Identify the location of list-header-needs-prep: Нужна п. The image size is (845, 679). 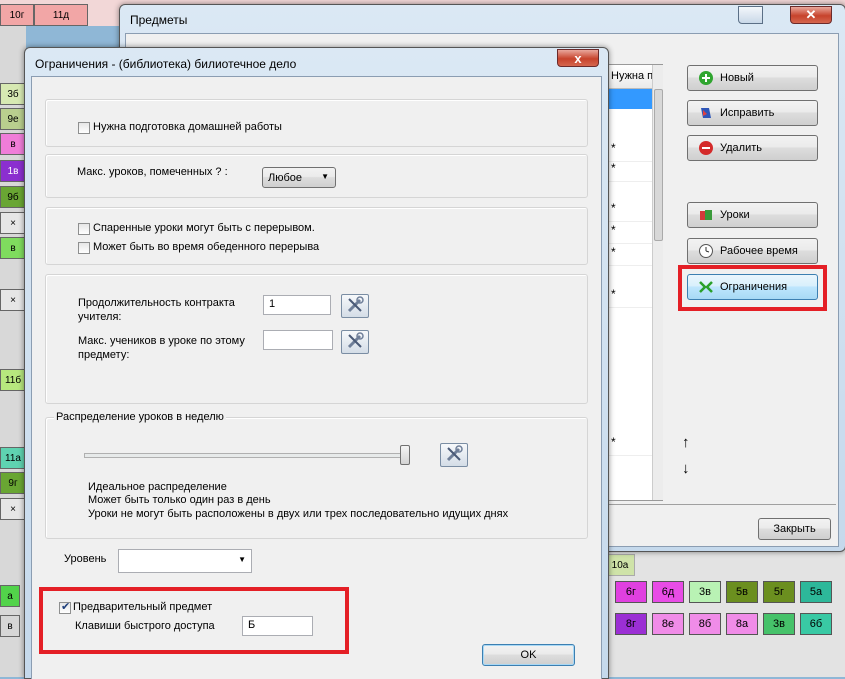
(630, 77).